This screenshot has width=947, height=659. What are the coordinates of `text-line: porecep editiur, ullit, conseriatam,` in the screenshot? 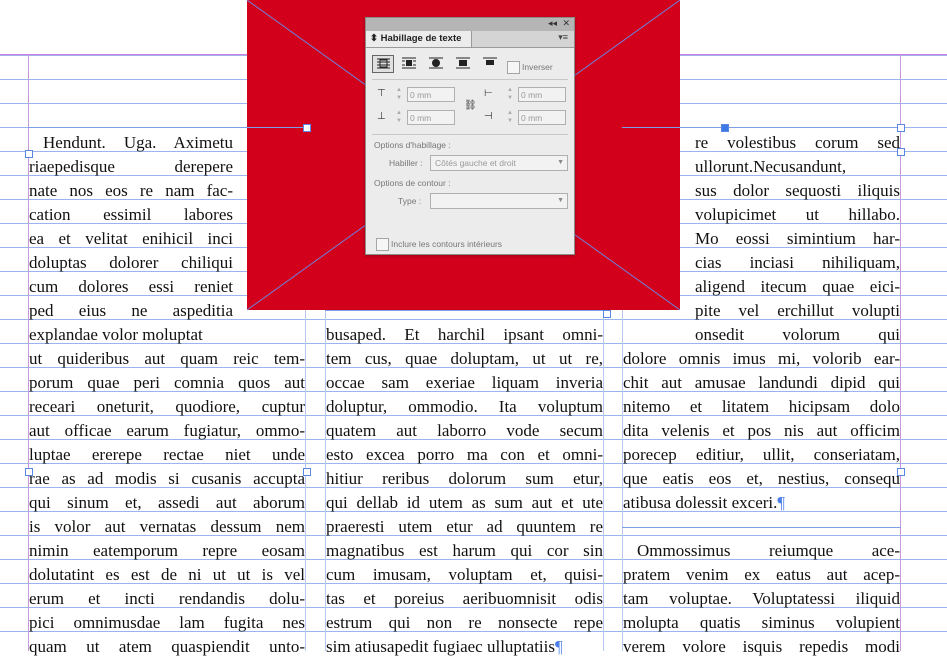 It's located at (761, 454).